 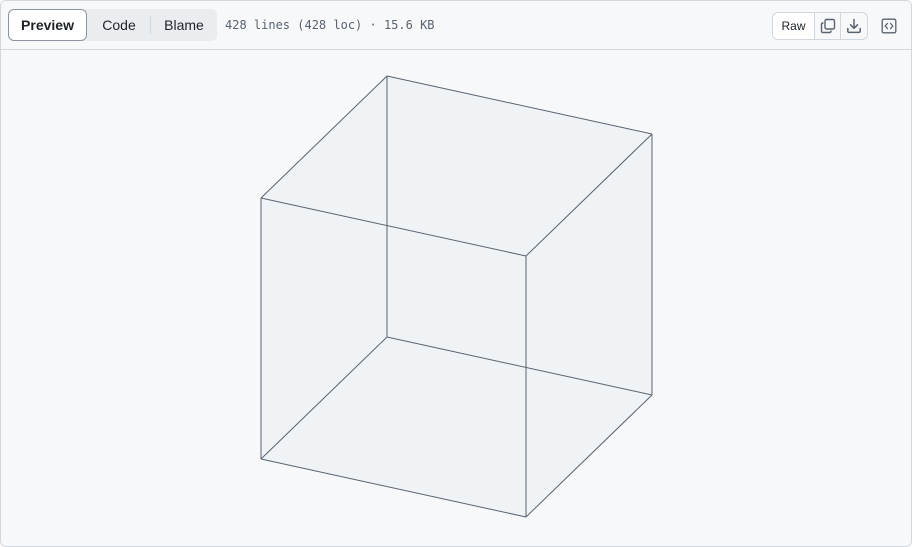 I want to click on code-square-icon, so click(x=889, y=26).